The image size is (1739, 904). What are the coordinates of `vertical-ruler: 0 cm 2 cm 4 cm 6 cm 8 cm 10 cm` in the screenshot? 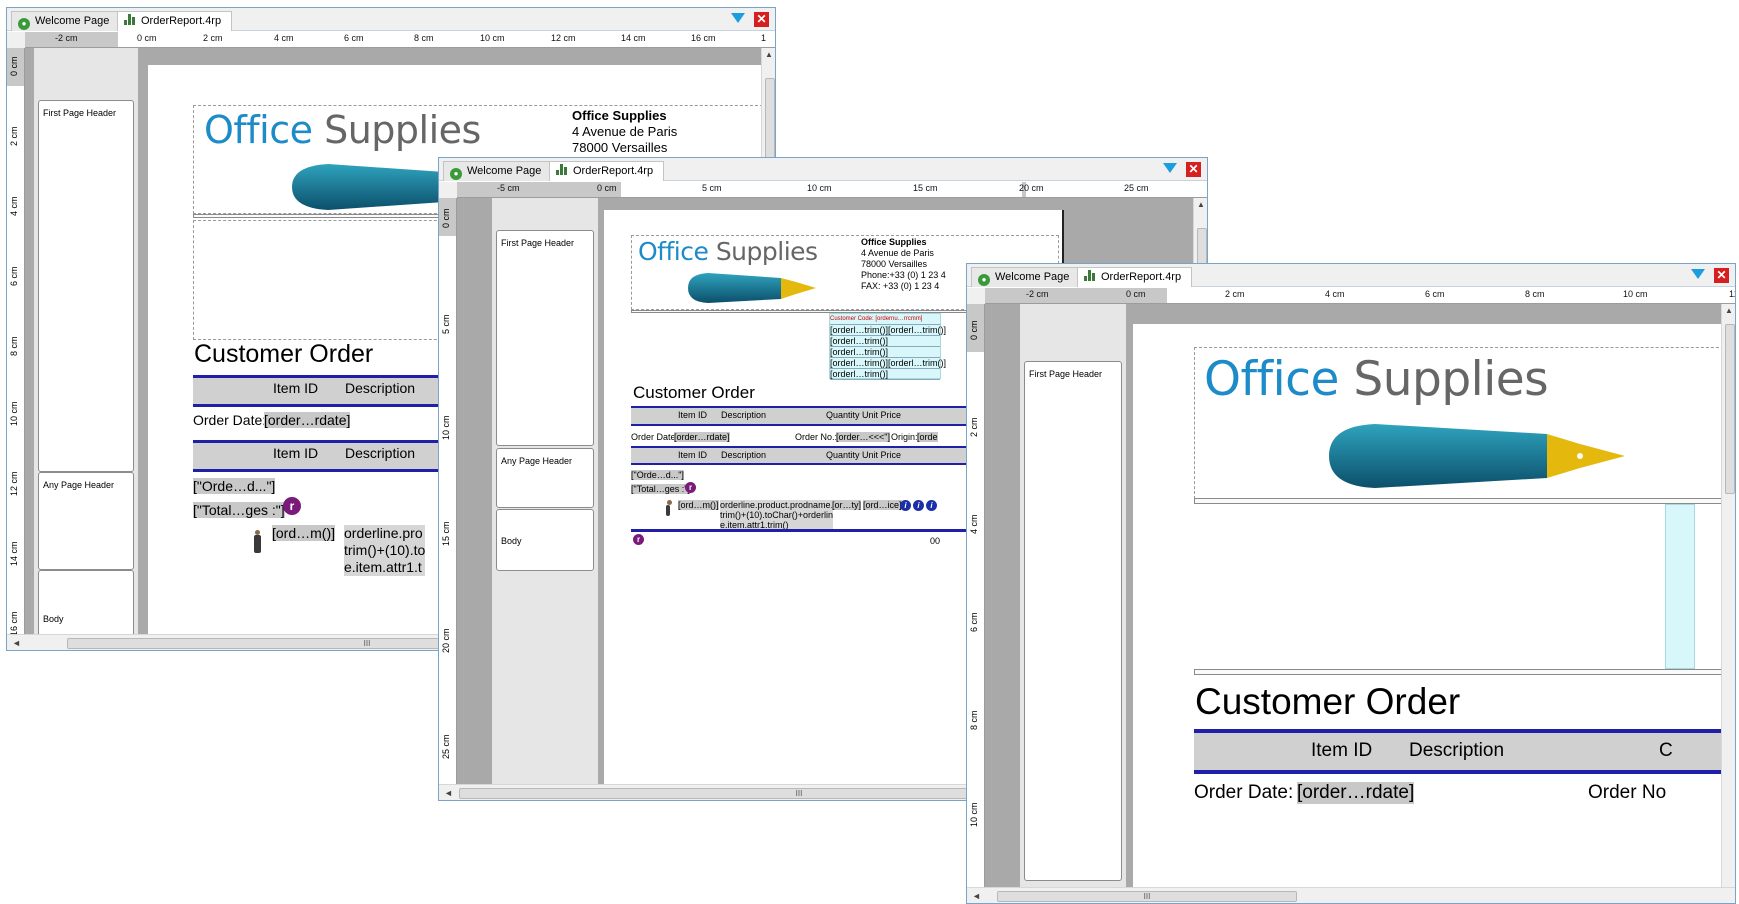 It's located at (976, 595).